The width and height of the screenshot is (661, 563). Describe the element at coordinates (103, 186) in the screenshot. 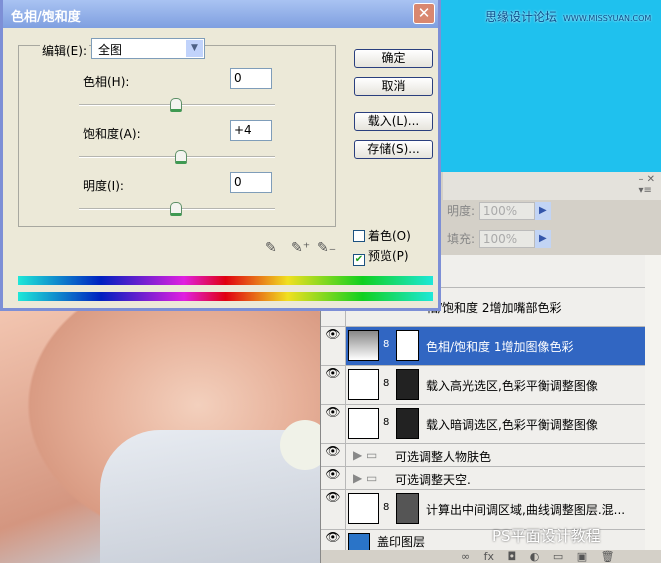

I see `lightness-label: 明度(I):` at that location.